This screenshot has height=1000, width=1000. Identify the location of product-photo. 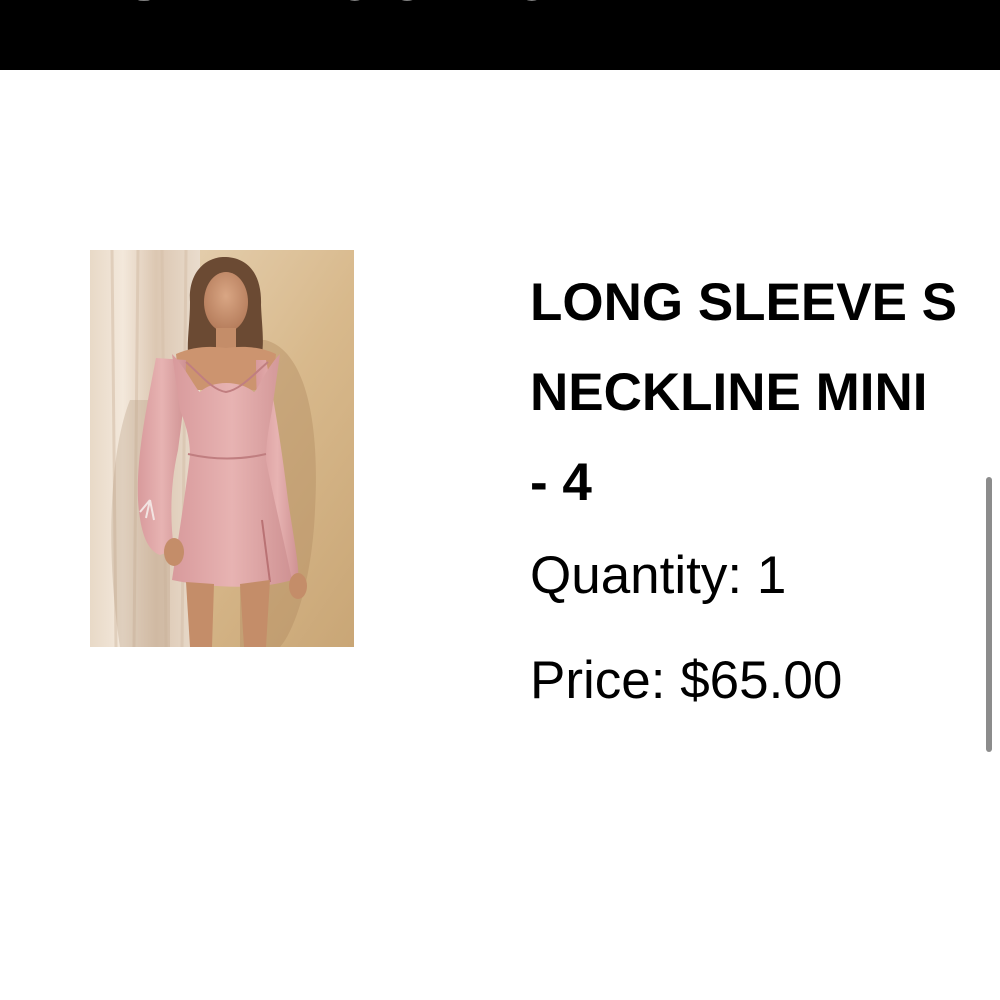
(222, 448).